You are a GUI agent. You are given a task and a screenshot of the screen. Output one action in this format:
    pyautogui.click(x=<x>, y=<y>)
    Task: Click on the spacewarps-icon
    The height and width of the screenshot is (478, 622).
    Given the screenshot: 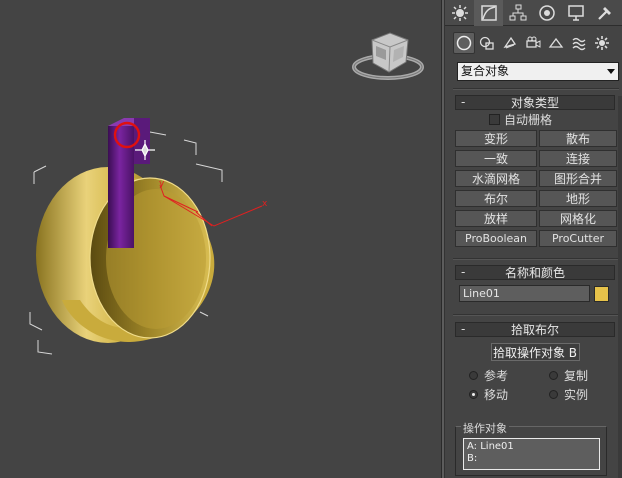 What is the action you would take?
    pyautogui.click(x=579, y=44)
    